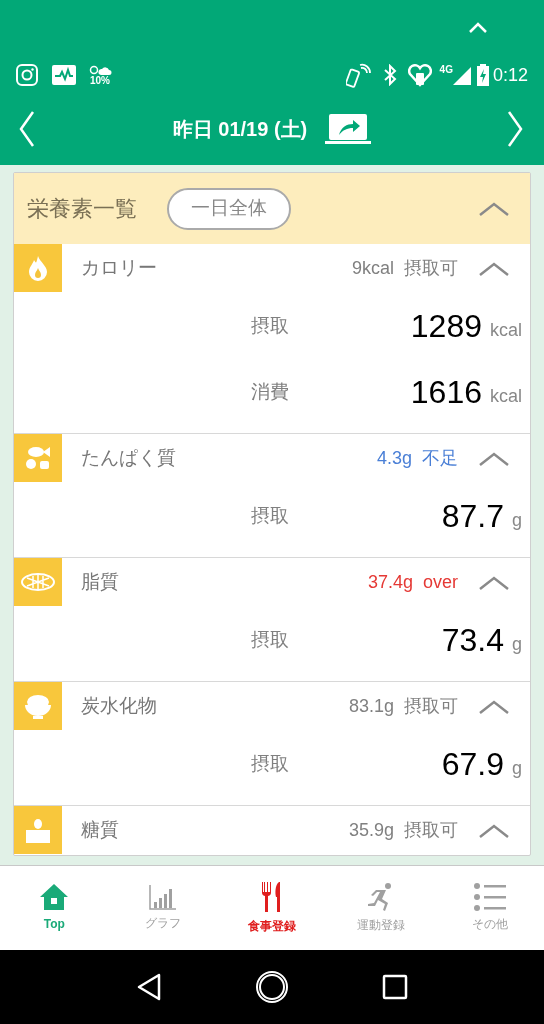 This screenshot has height=1024, width=544. Describe the element at coordinates (100, 582) in the screenshot. I see `nutrient-name: 脂質` at that location.